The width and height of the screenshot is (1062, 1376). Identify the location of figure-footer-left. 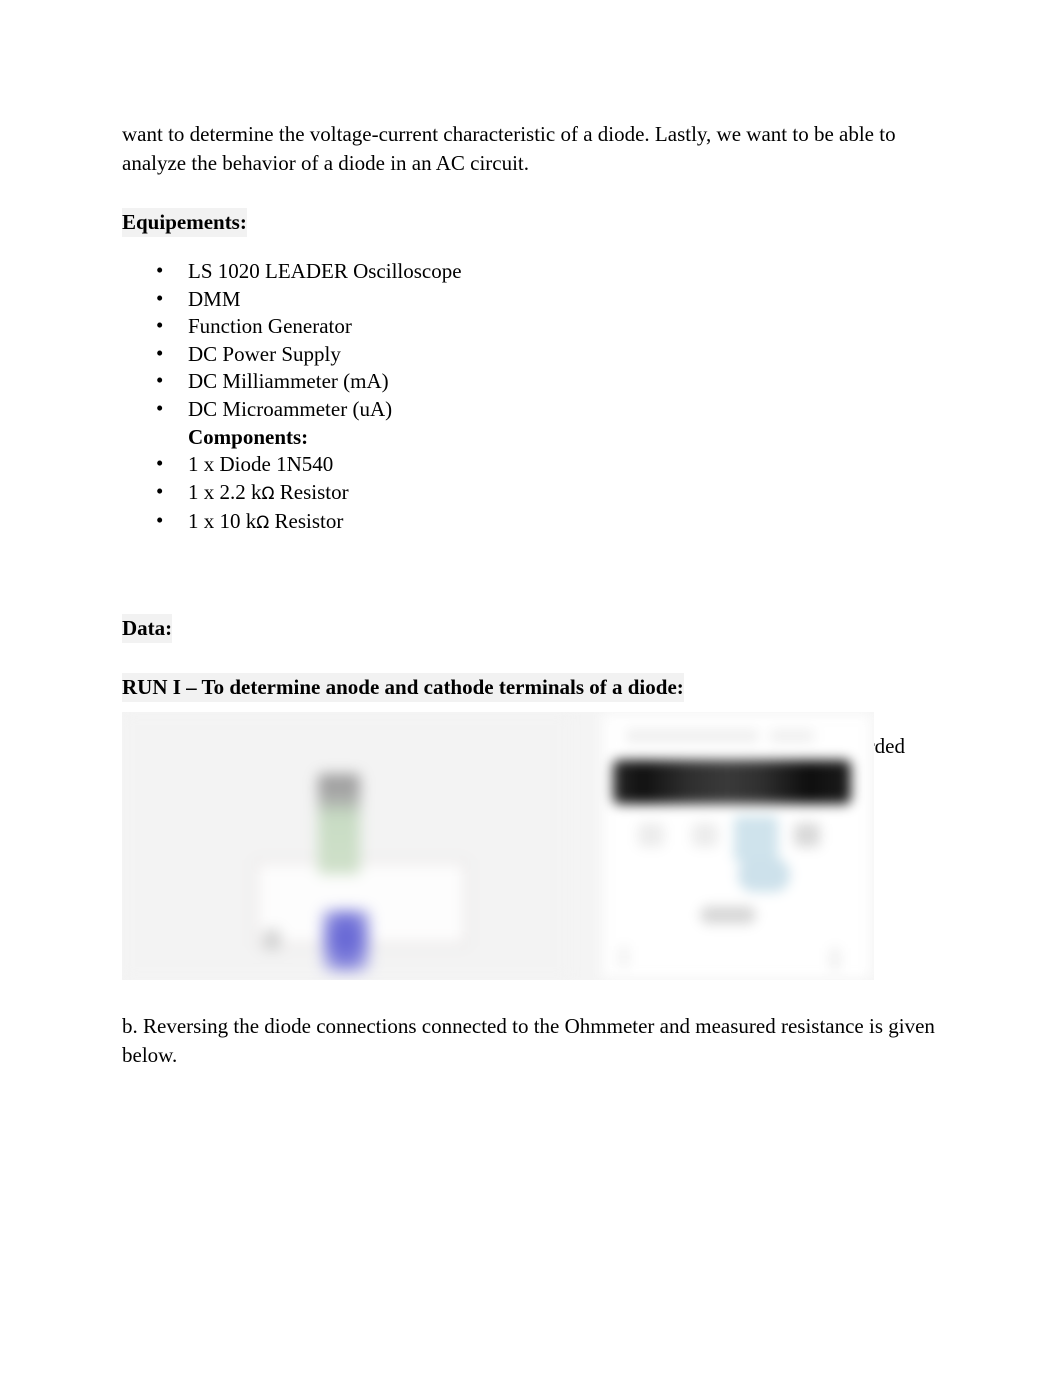
(624, 957).